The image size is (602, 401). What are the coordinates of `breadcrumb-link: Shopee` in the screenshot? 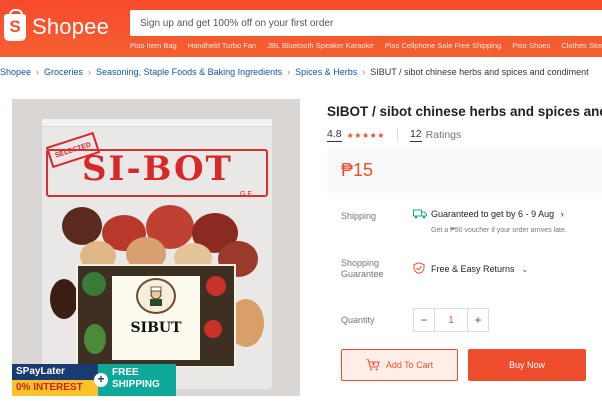 It's located at (15, 72).